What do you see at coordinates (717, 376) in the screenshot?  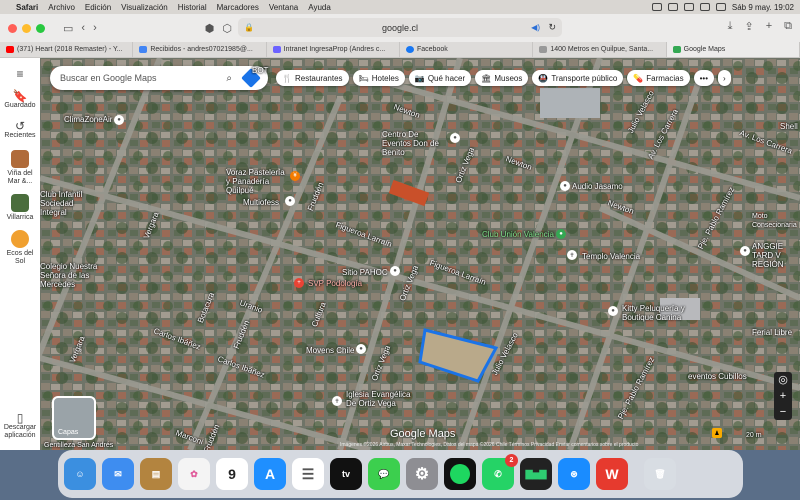 I see `place-label-cubillos: eventos Cubillos` at bounding box center [717, 376].